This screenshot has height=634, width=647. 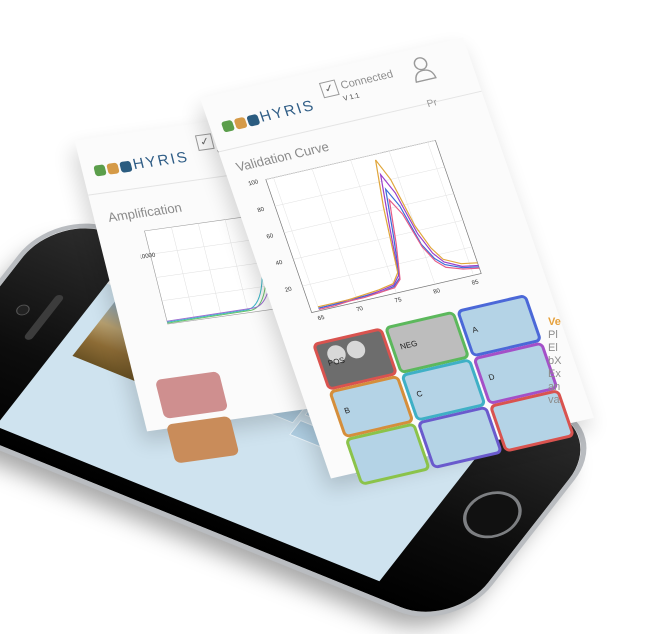 I want to click on y-tick-label: 20, so click(x=288, y=289).